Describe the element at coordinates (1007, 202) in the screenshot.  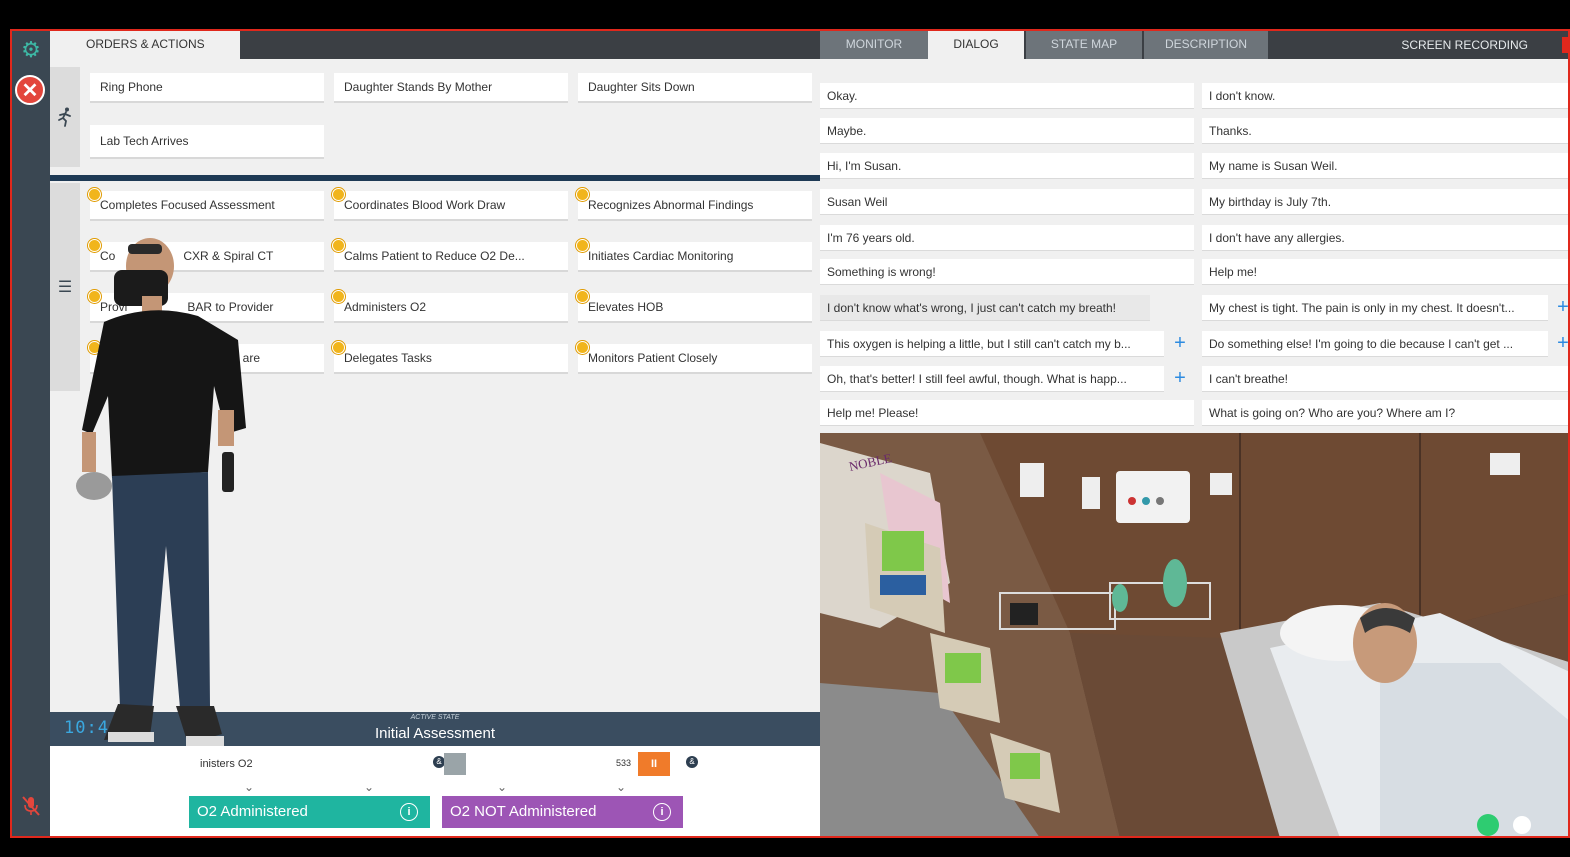
I see `dialog-option: Susan Weil` at that location.